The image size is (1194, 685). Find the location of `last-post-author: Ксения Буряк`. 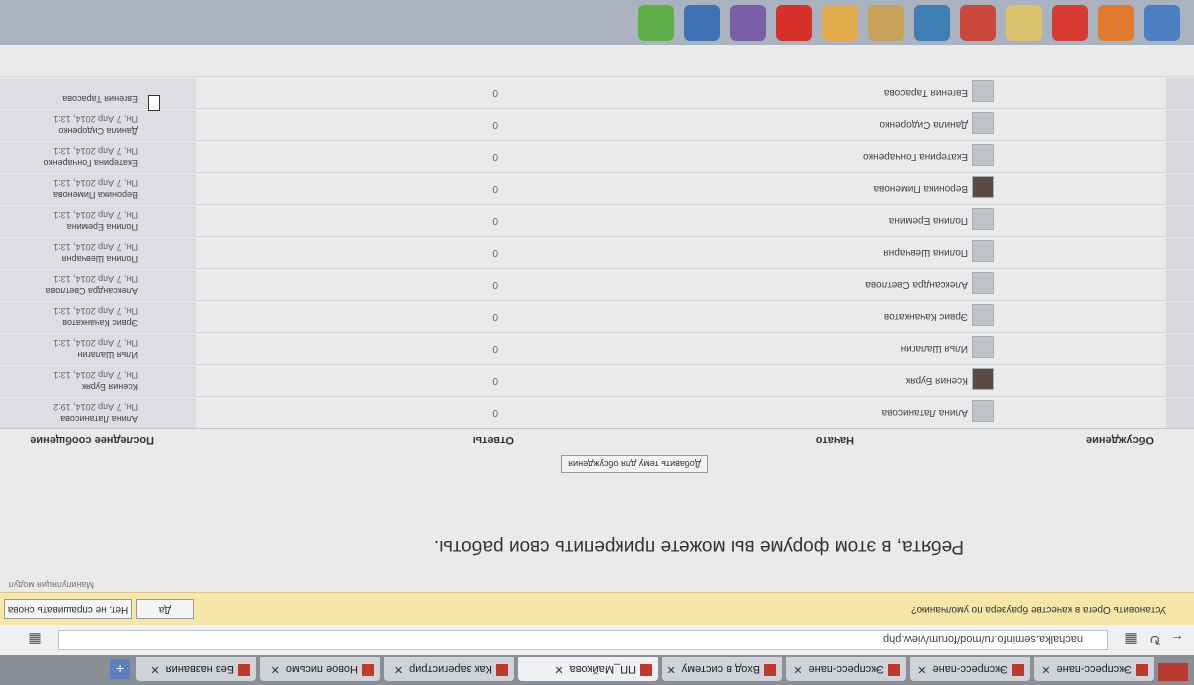

last-post-author: Ксения Буряк is located at coordinates (110, 387).